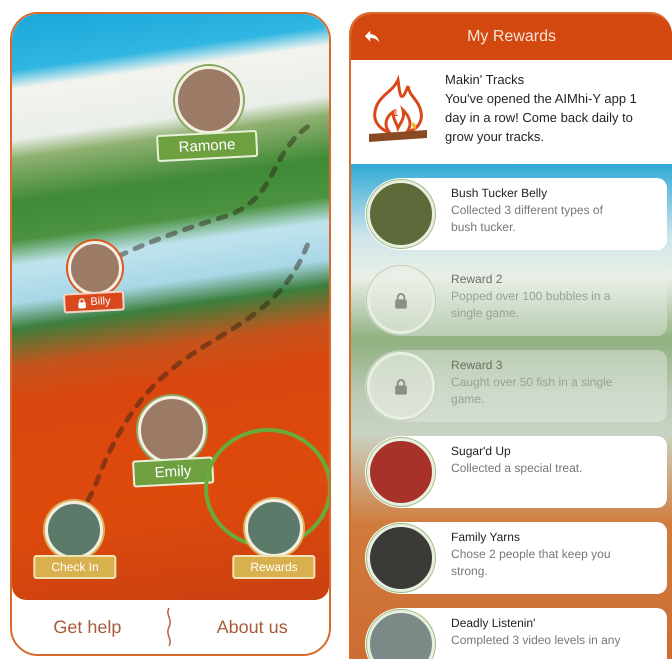 The width and height of the screenshot is (672, 659). What do you see at coordinates (511, 37) in the screenshot?
I see `screen-title: My Rewards` at bounding box center [511, 37].